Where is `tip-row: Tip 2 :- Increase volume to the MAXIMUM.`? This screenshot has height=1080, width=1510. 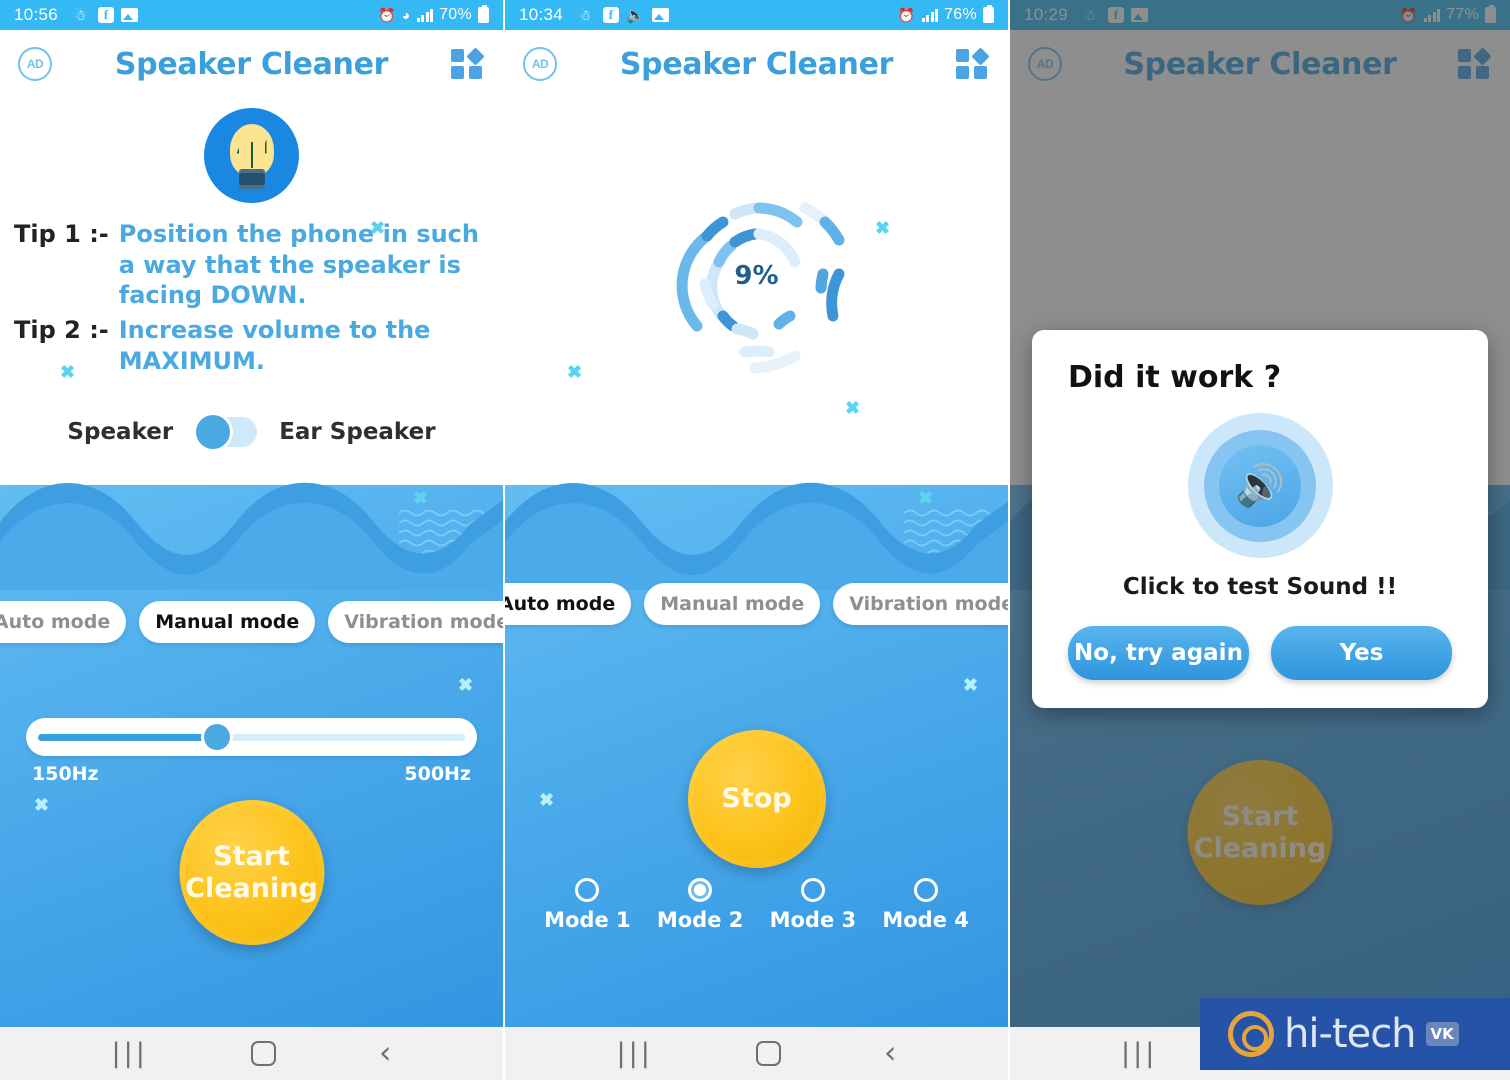
tip-row: Tip 2 :- Increase volume to the MAXIMUM. is located at coordinates (251, 345).